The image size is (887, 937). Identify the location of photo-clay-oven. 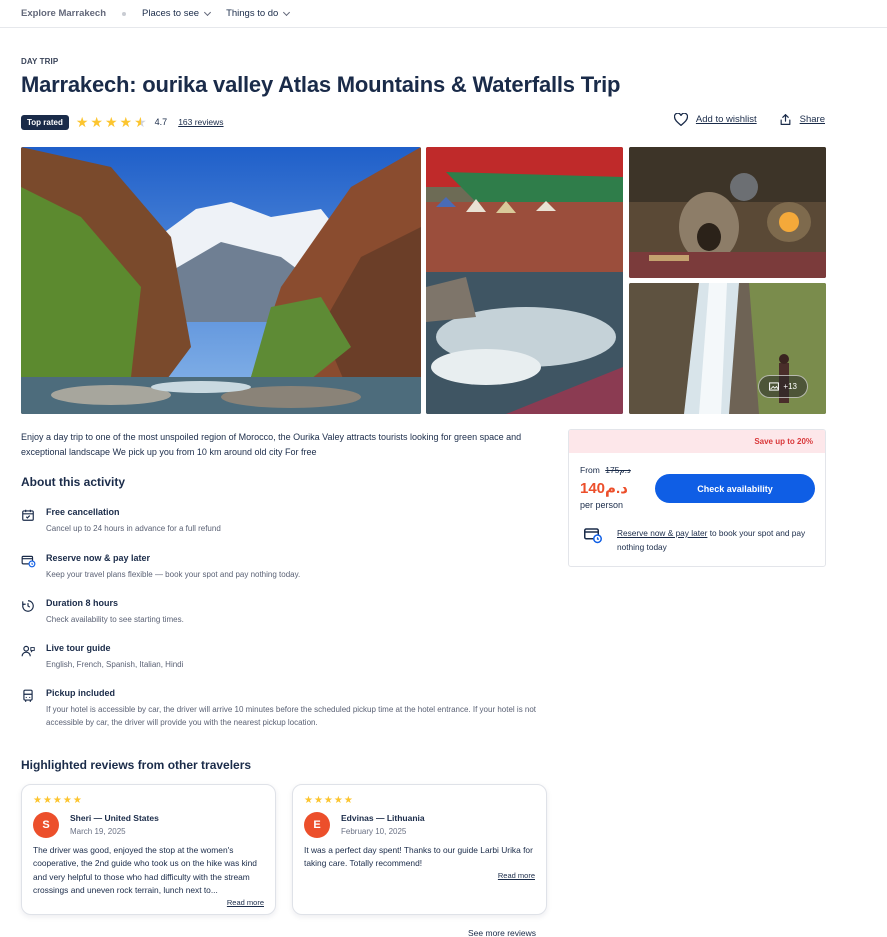
(727, 212).